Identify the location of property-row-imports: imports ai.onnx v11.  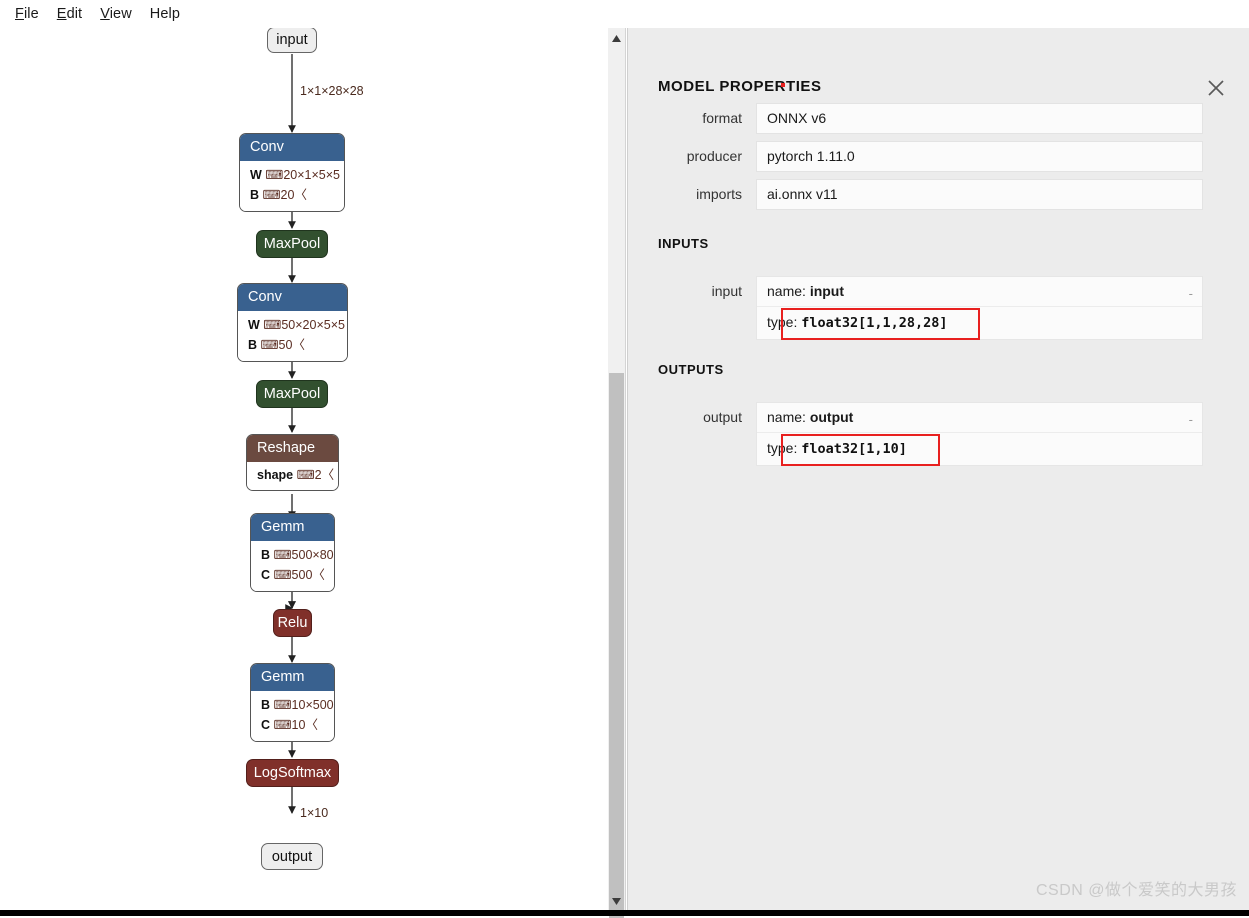
(915, 194).